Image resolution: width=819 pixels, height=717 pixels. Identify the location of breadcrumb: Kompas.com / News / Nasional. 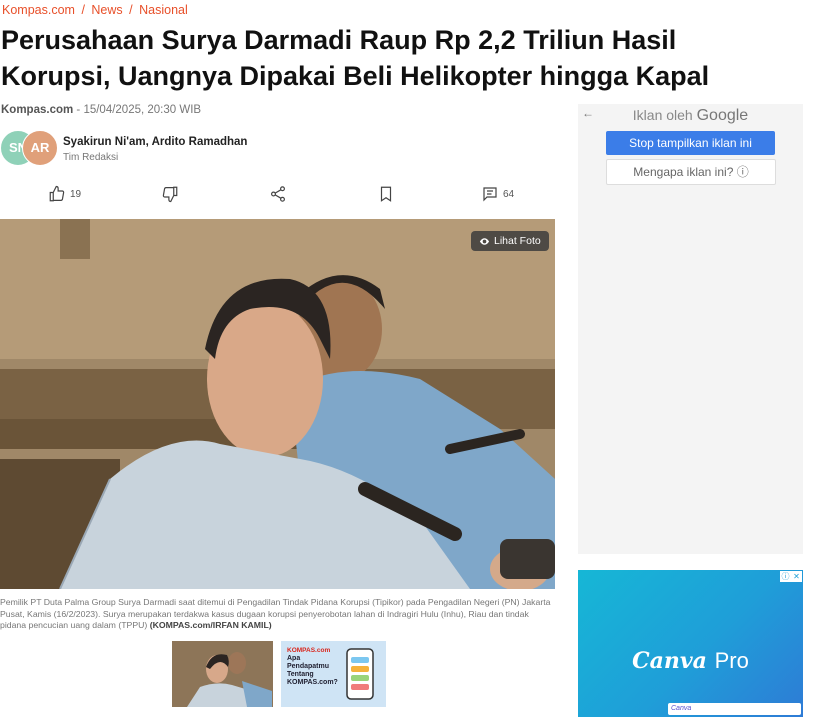
(95, 10).